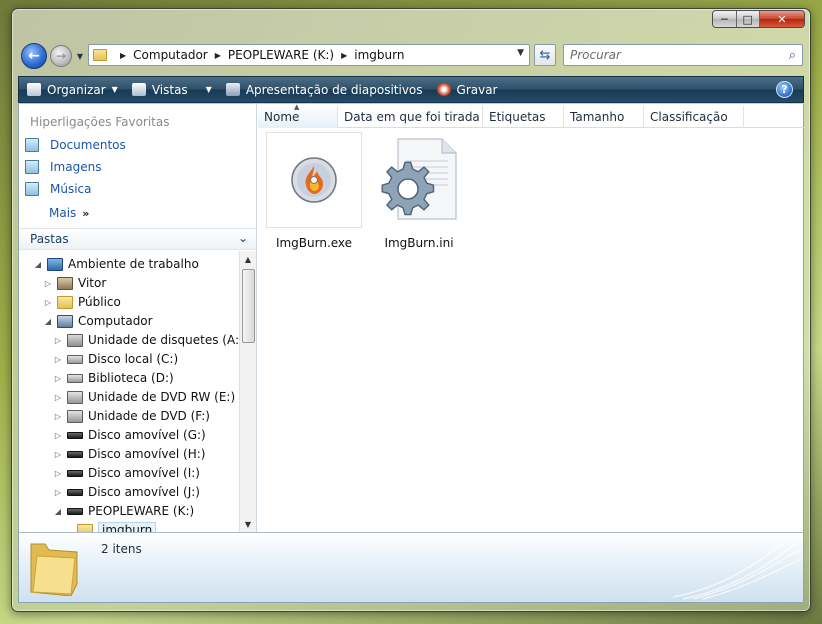 Image resolution: width=822 pixels, height=624 pixels. What do you see at coordinates (133, 264) in the screenshot?
I see `tree-item-label: Ambiente de trabalho` at bounding box center [133, 264].